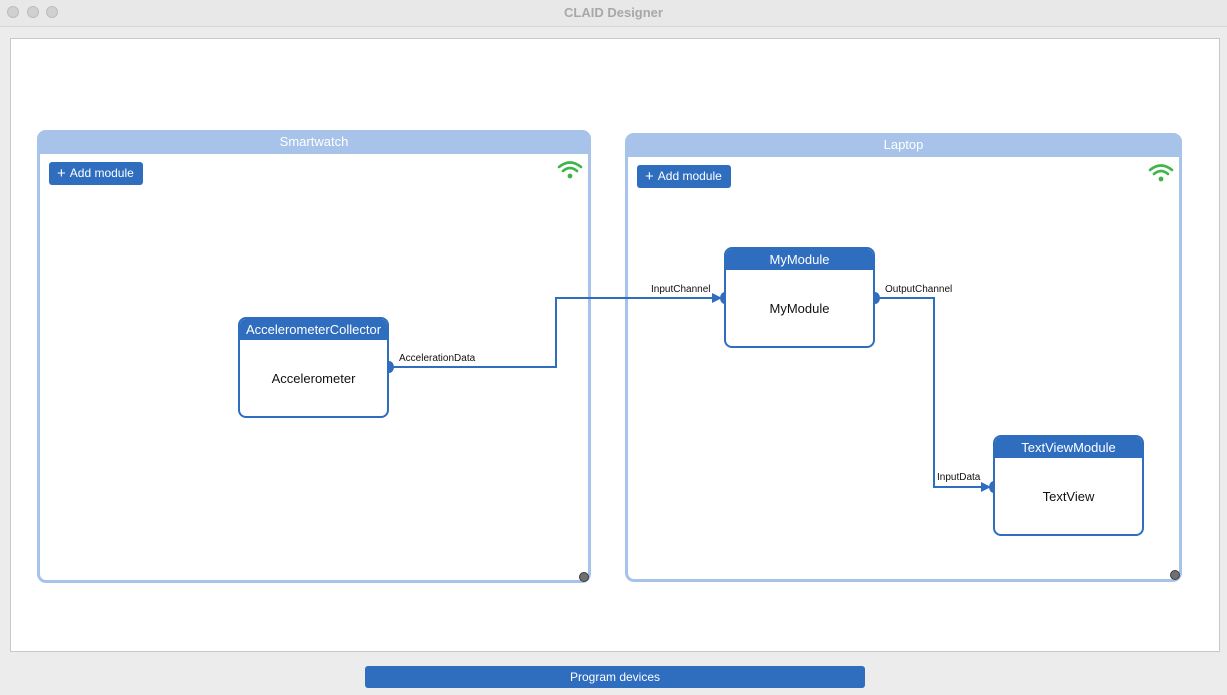 The width and height of the screenshot is (1227, 695). What do you see at coordinates (799, 297) in the screenshot?
I see `module-mymodule: MyModule MyModule` at bounding box center [799, 297].